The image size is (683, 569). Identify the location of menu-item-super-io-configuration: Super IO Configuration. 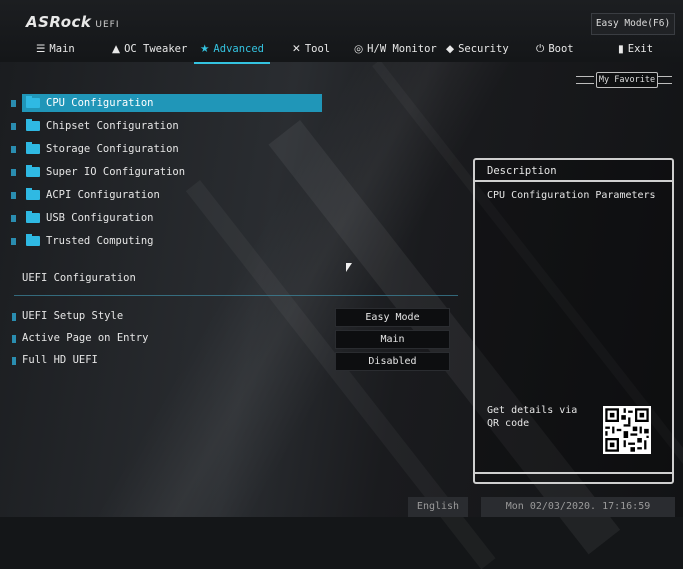
(165, 174).